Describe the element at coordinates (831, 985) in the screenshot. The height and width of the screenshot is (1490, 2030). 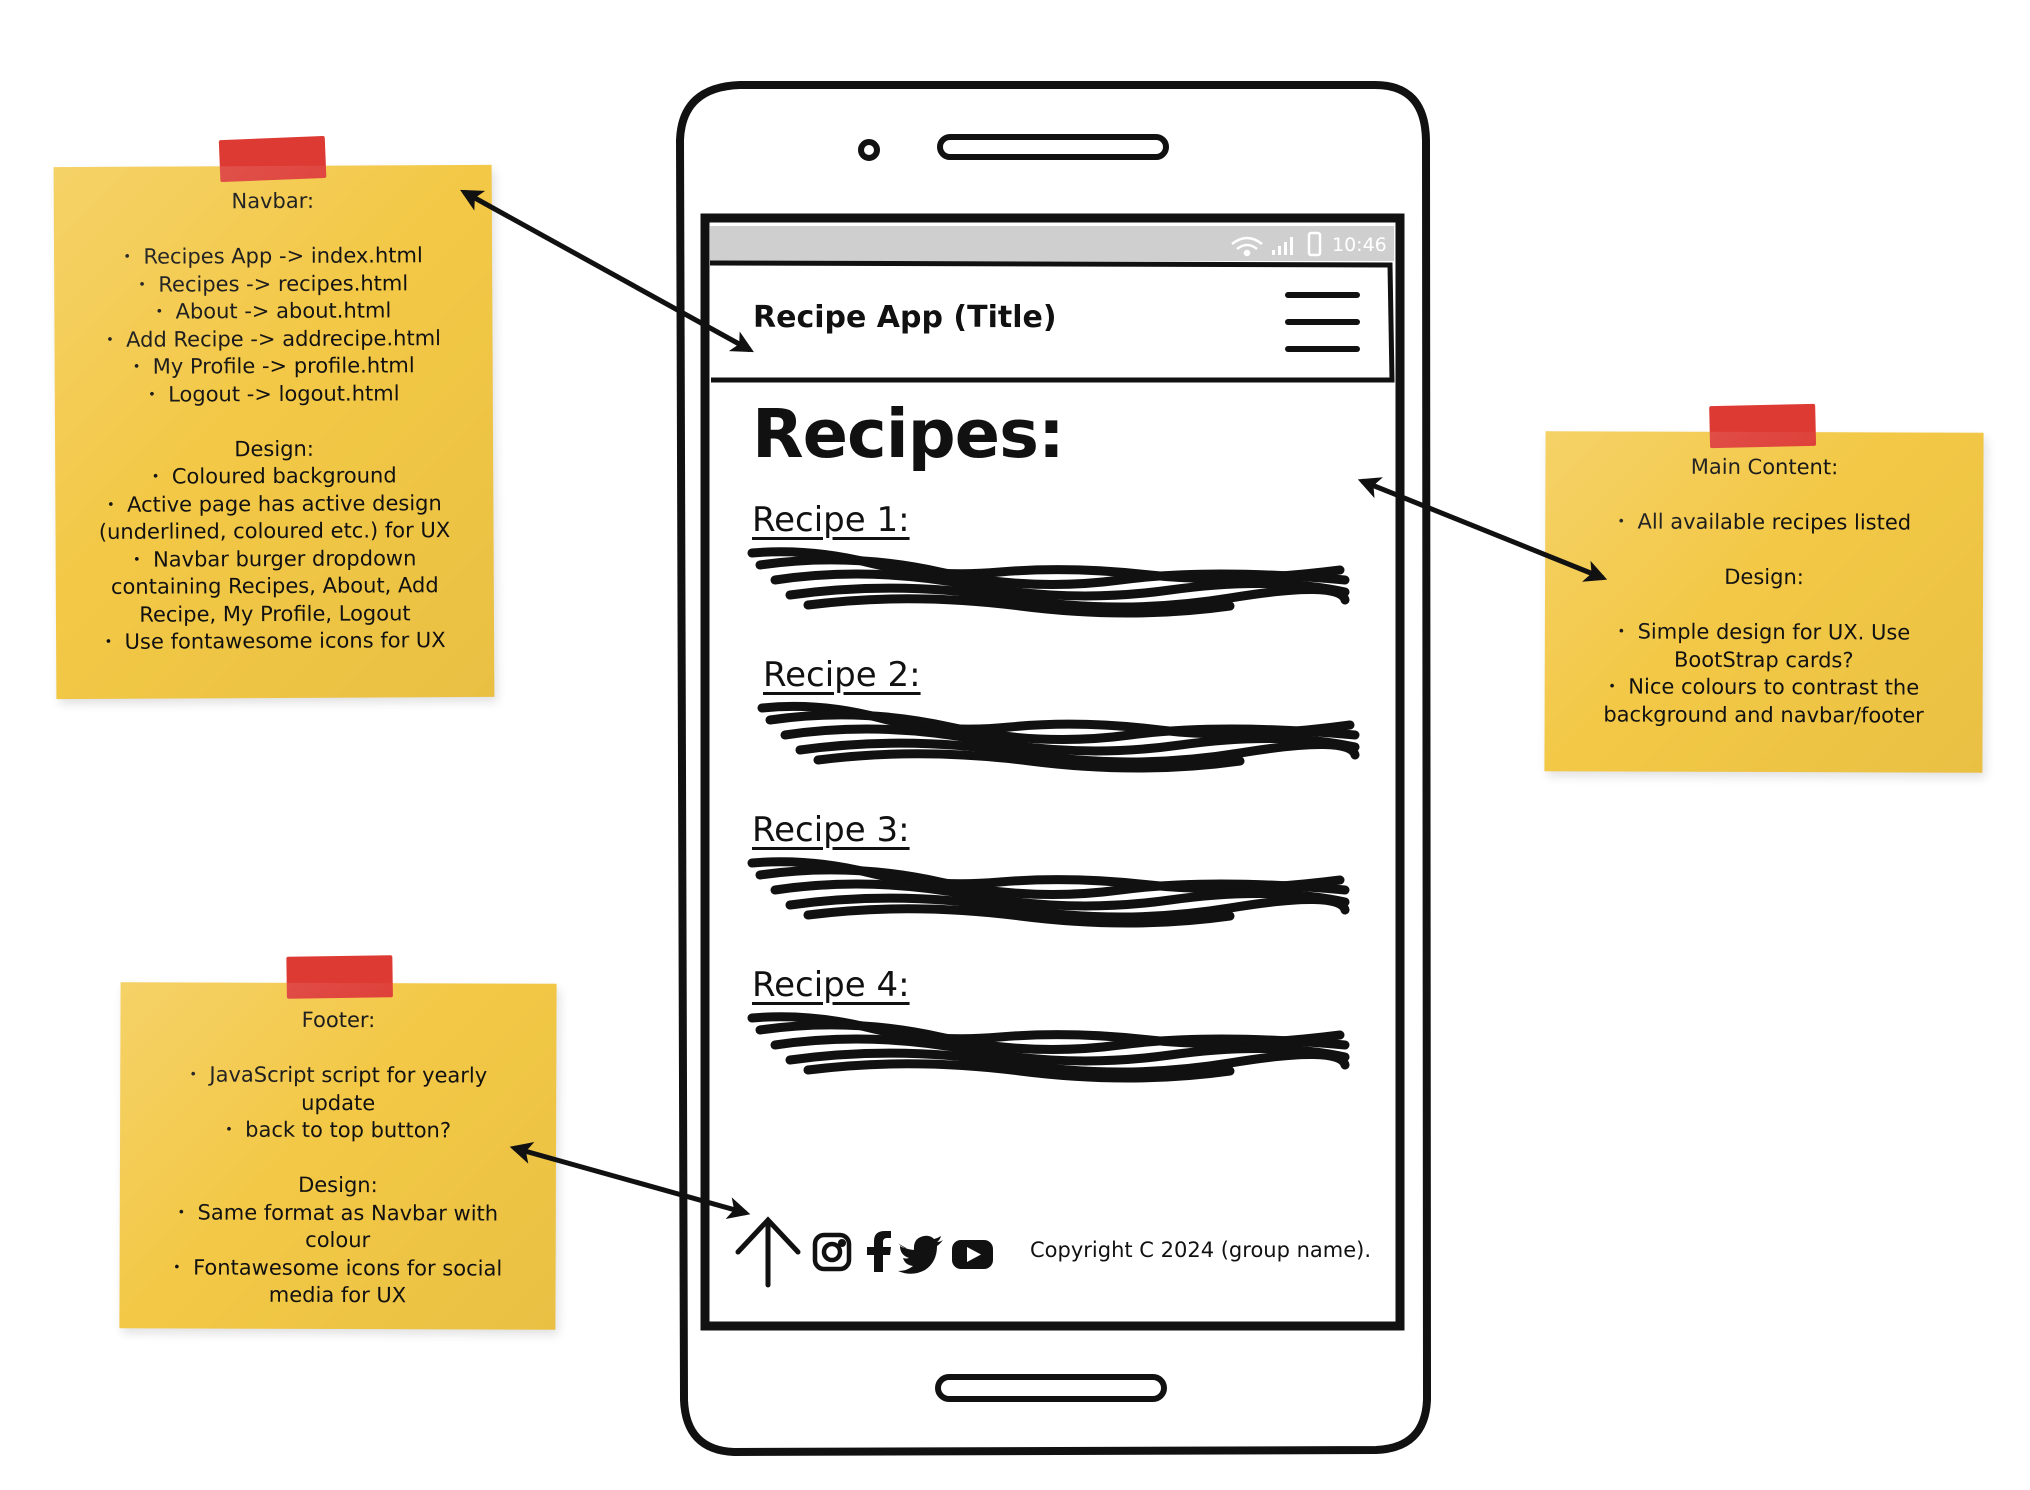
I see `recipe-link: Recipe 4:` at that location.